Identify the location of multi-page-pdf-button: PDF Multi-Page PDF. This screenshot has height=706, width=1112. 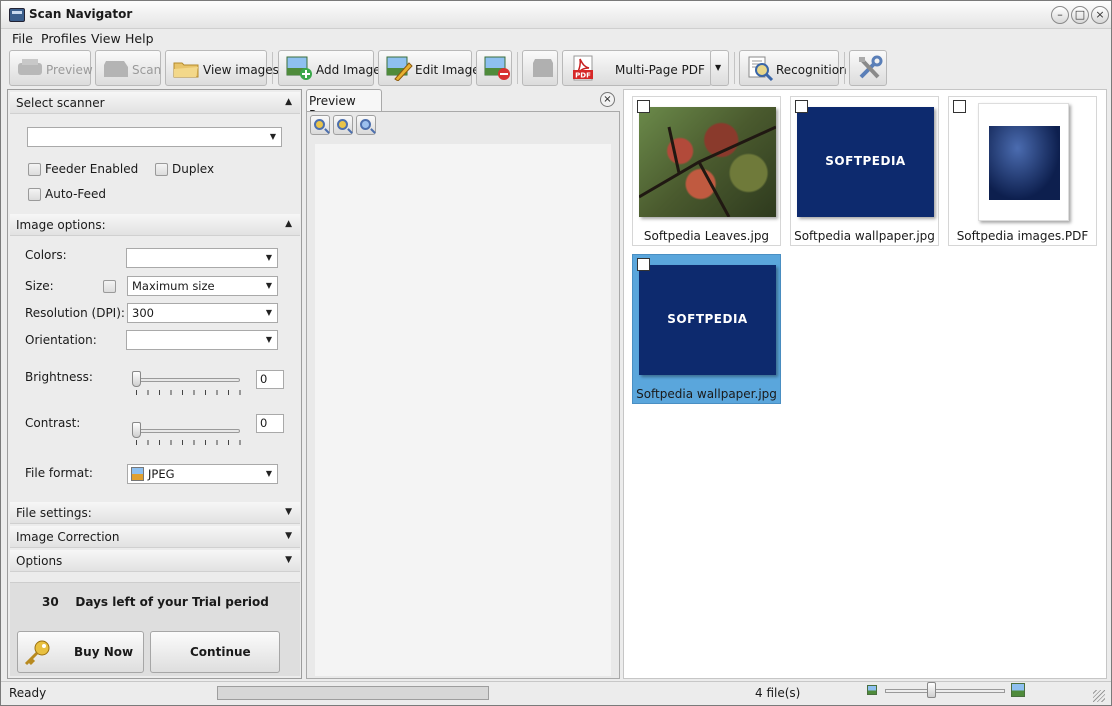
(637, 68).